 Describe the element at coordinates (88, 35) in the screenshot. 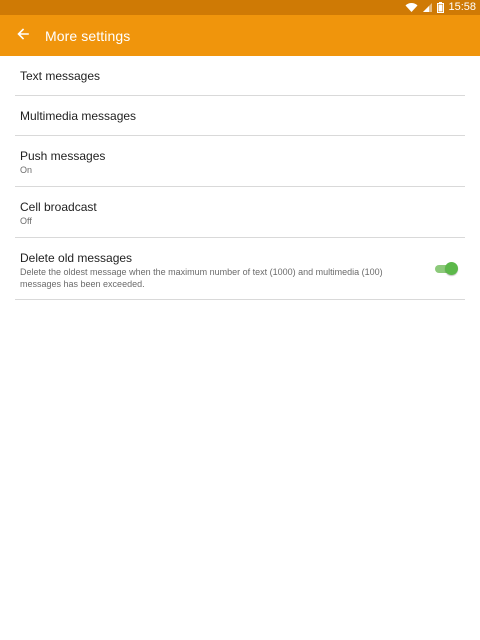

I see `page-title: More settings` at that location.